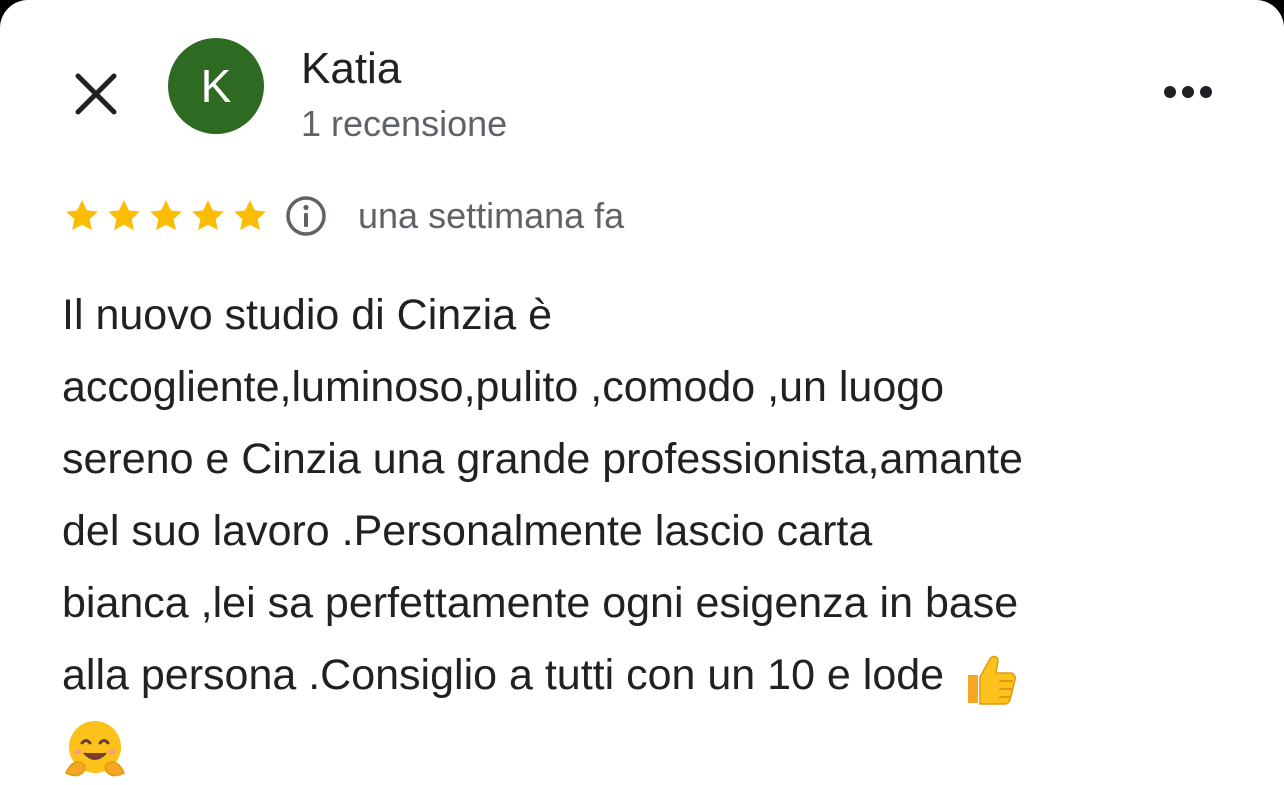  What do you see at coordinates (307, 315) in the screenshot?
I see `review-line: Il nuovo studio di Cinzia è` at bounding box center [307, 315].